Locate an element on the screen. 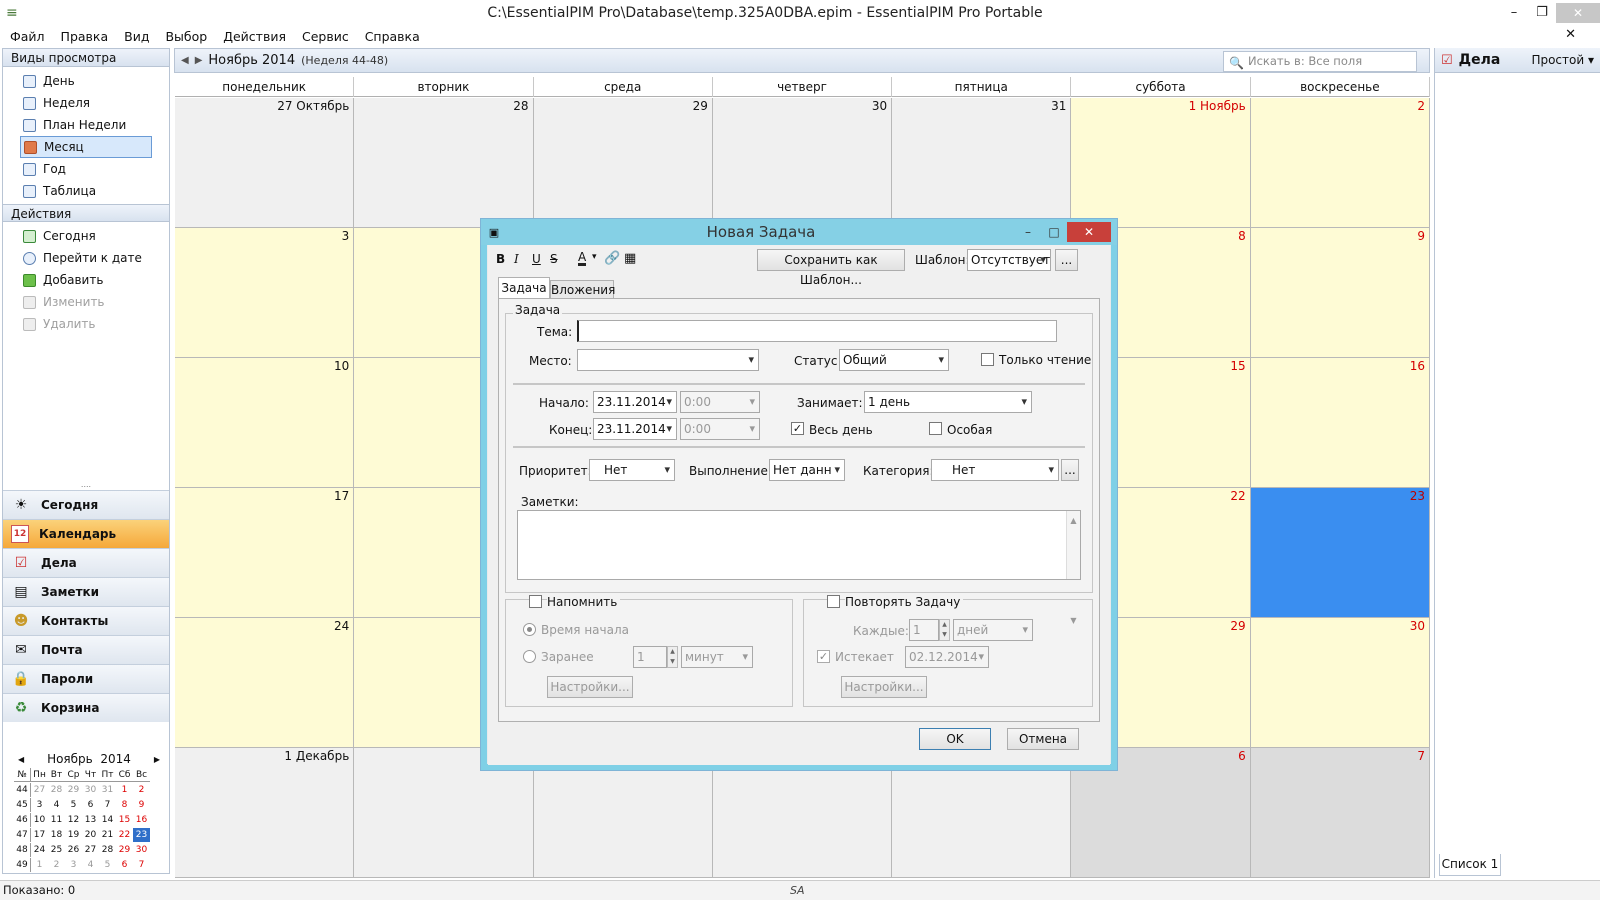 The height and width of the screenshot is (900, 1600). calendar-day: 17 is located at coordinates (265, 553).